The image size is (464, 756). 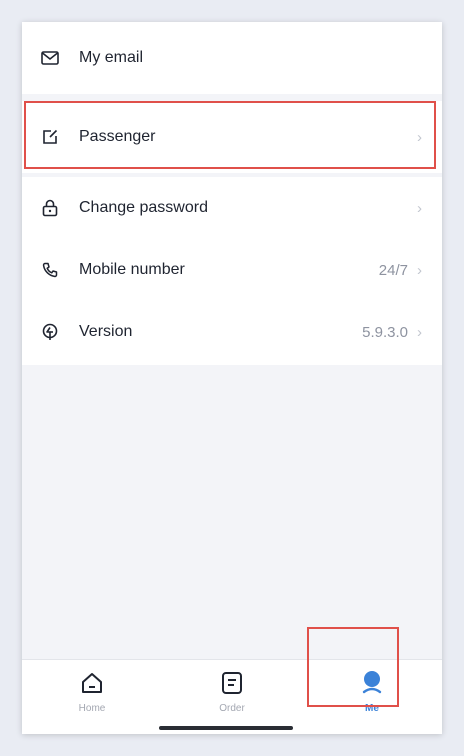 What do you see at coordinates (92, 683) in the screenshot?
I see `home-icon` at bounding box center [92, 683].